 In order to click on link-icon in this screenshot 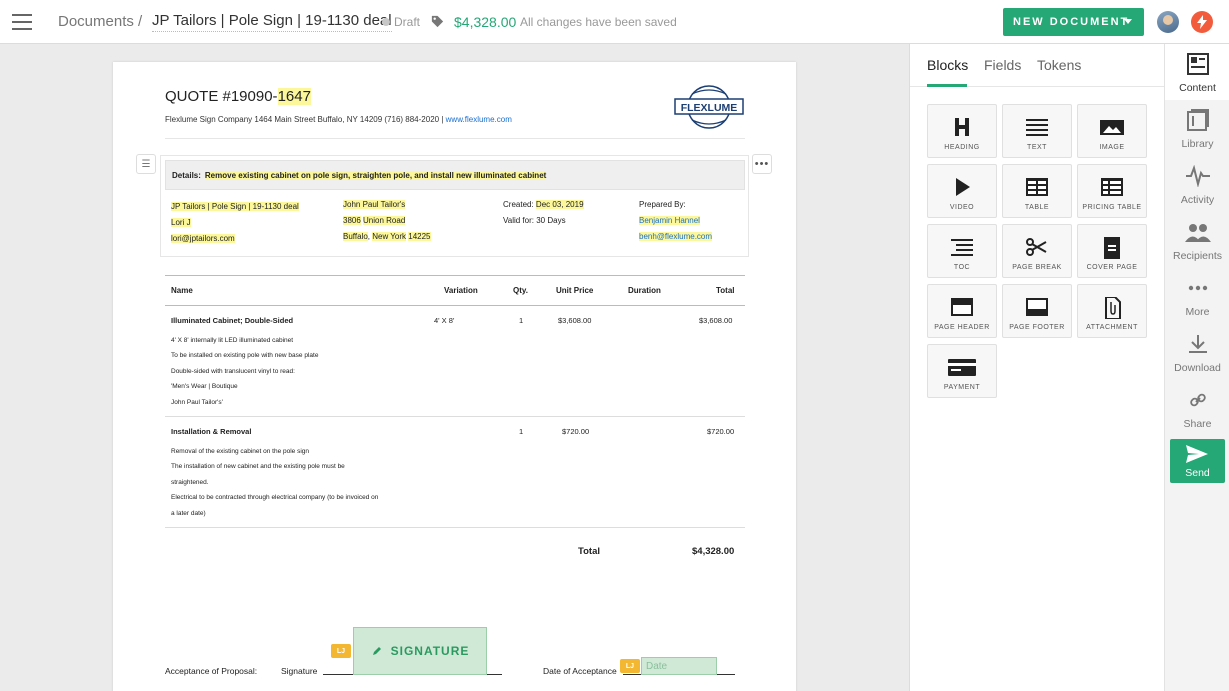, I will do `click(1197, 400)`.